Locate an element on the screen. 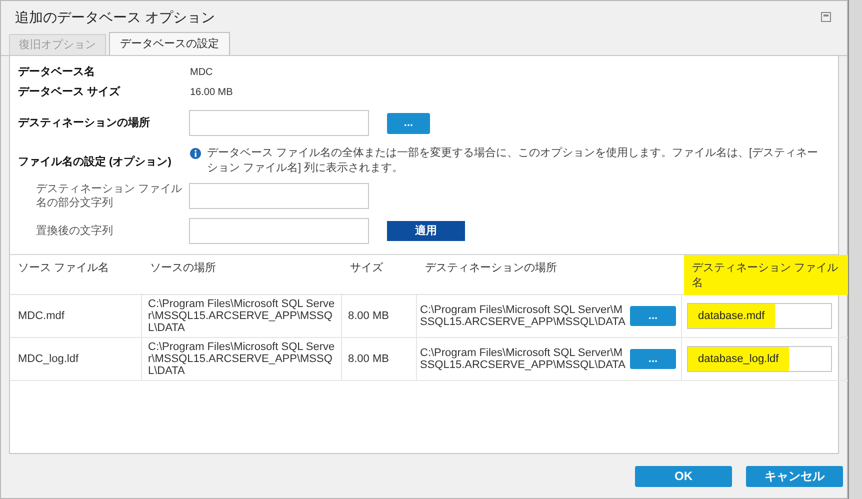  field-label: データベース サイズ is located at coordinates (70, 92).